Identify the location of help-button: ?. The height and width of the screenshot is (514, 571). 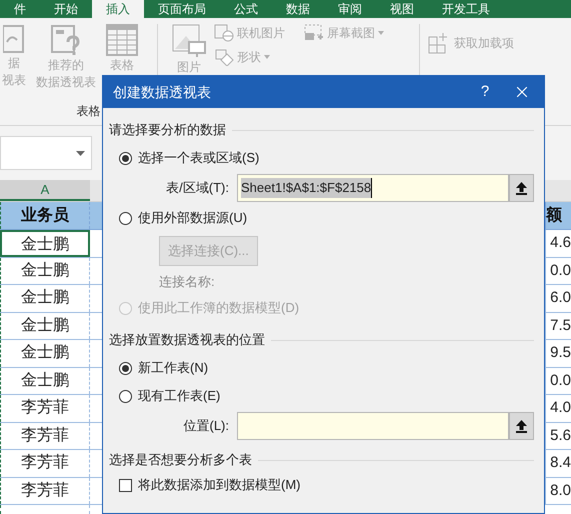
(485, 92).